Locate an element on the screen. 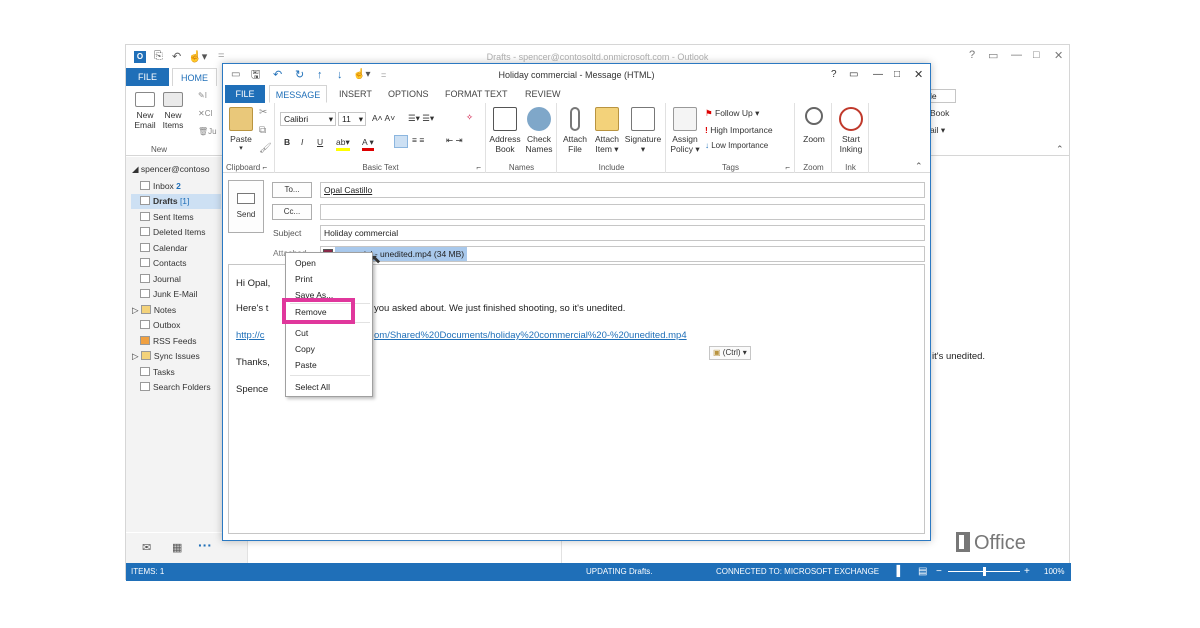  align-left-icon is located at coordinates (401, 141).